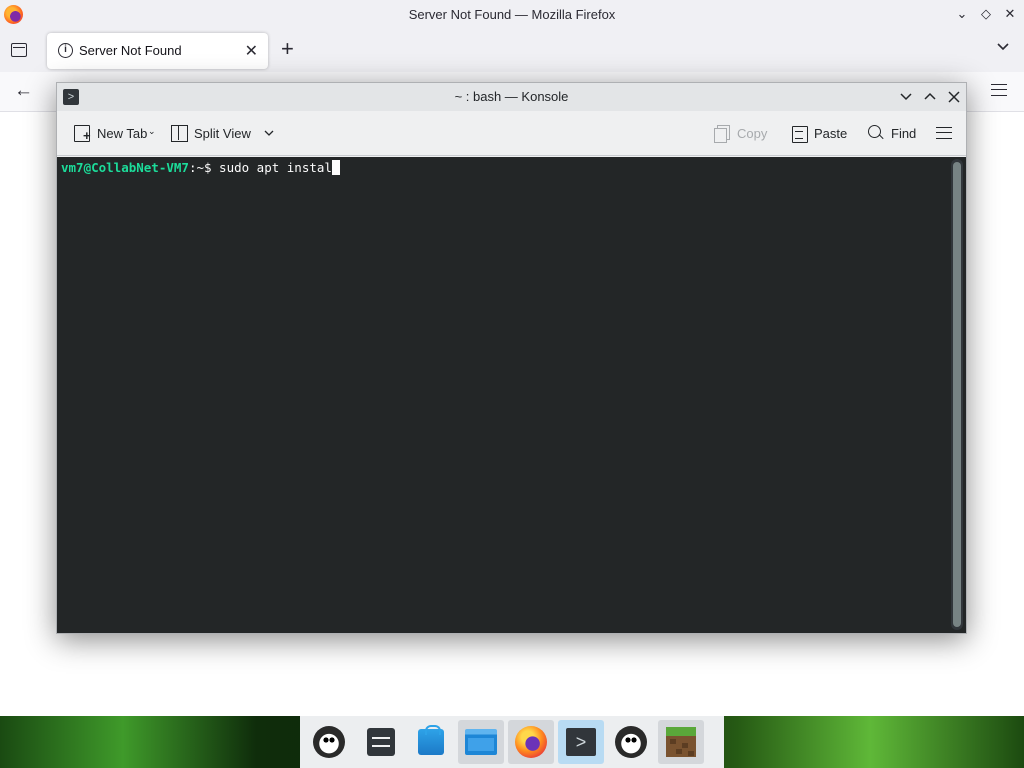  I want to click on copy-icon, so click(722, 133).